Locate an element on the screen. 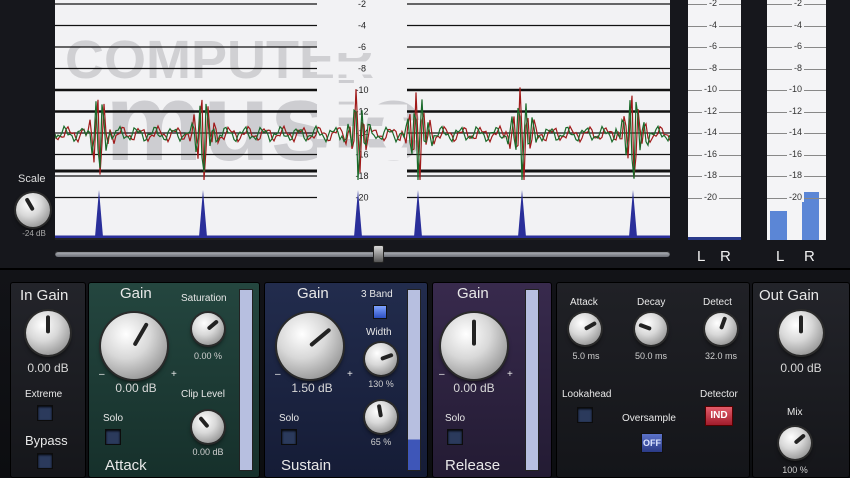  lookahead-label: Lookahead is located at coordinates (587, 394).